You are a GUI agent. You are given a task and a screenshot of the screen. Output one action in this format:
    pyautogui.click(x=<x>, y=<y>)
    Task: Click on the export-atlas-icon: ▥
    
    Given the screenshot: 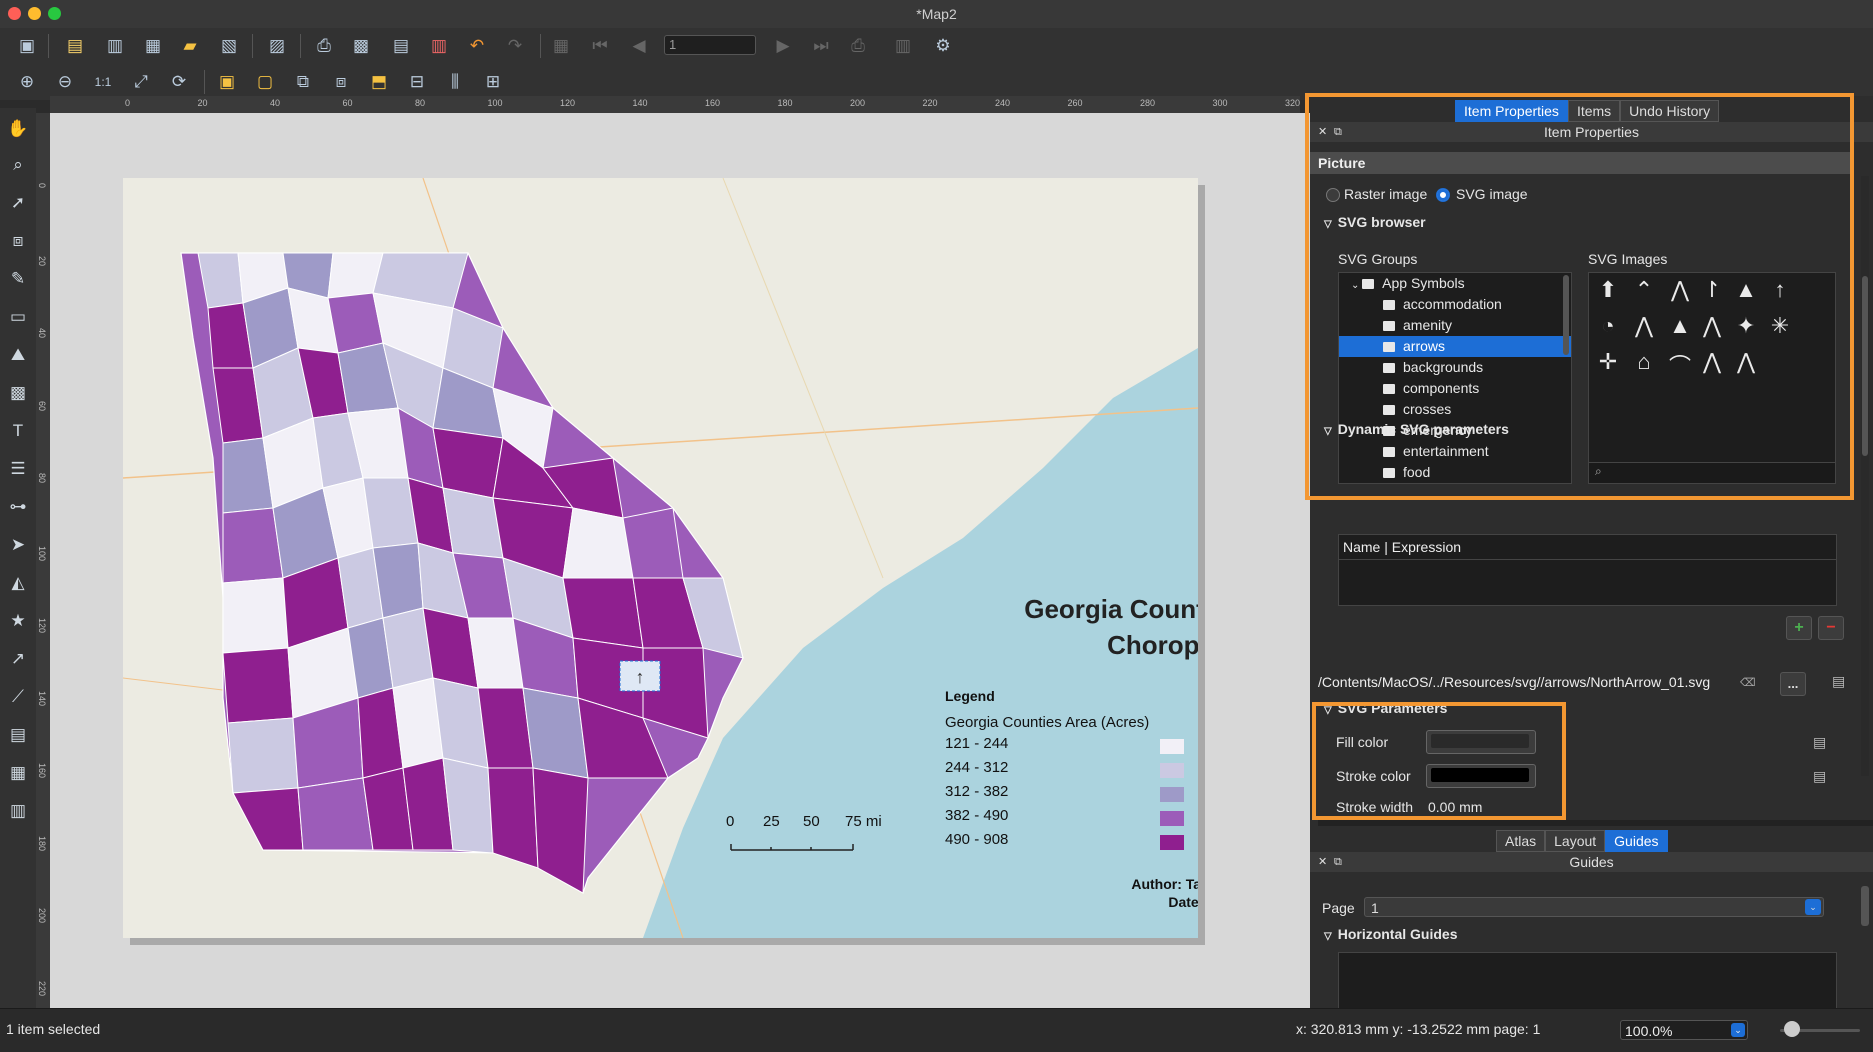 What is the action you would take?
    pyautogui.click(x=903, y=46)
    